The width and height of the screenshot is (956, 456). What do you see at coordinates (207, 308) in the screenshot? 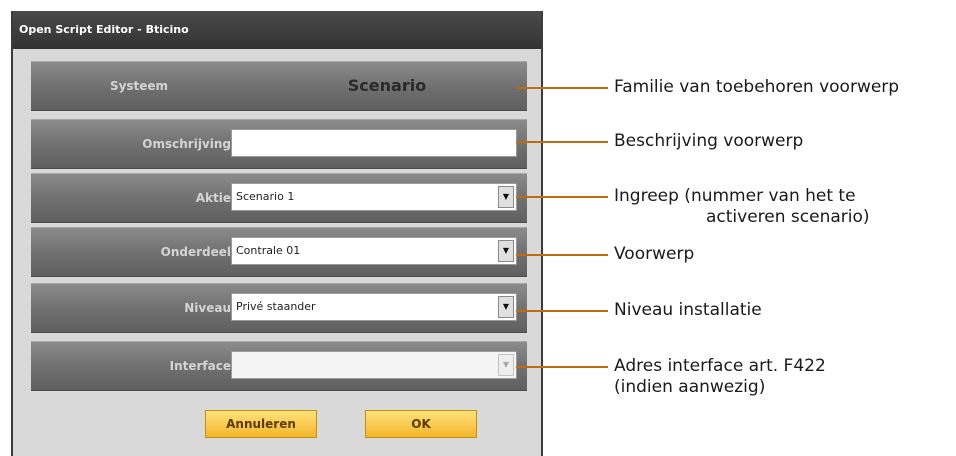
I see `niveau-label: Niveau` at bounding box center [207, 308].